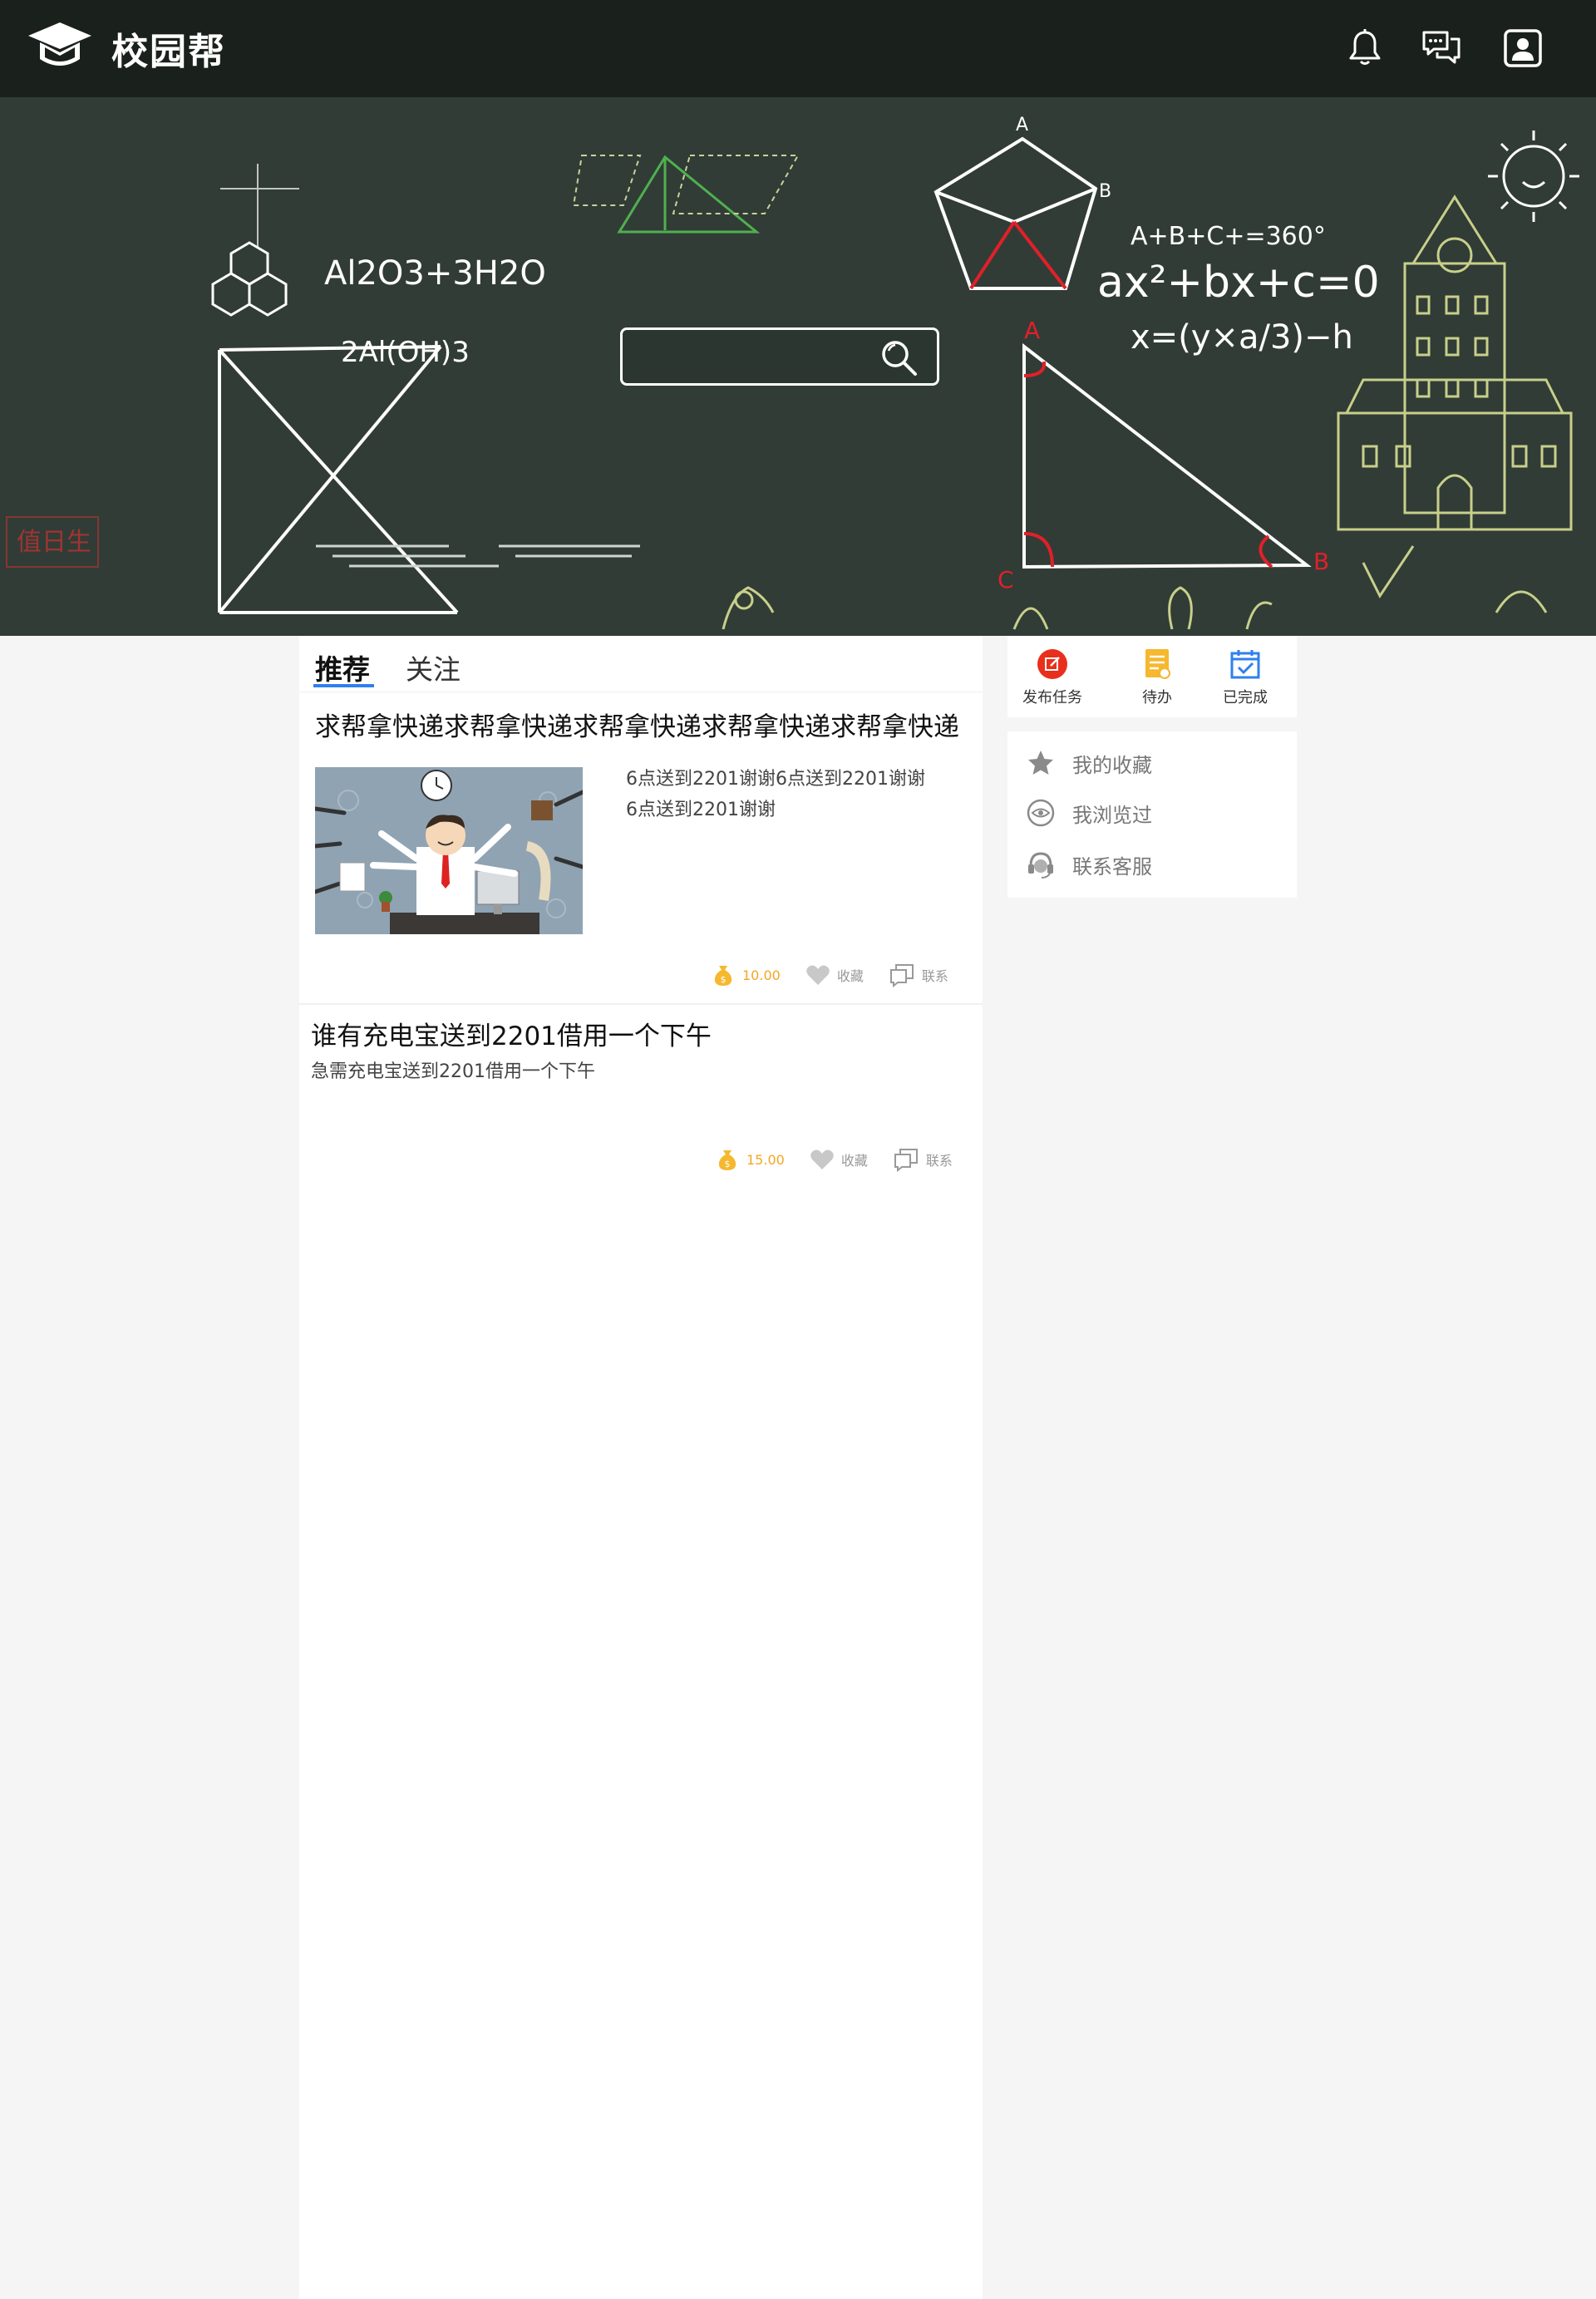  I want to click on app-name: 校园帮, so click(168, 52).